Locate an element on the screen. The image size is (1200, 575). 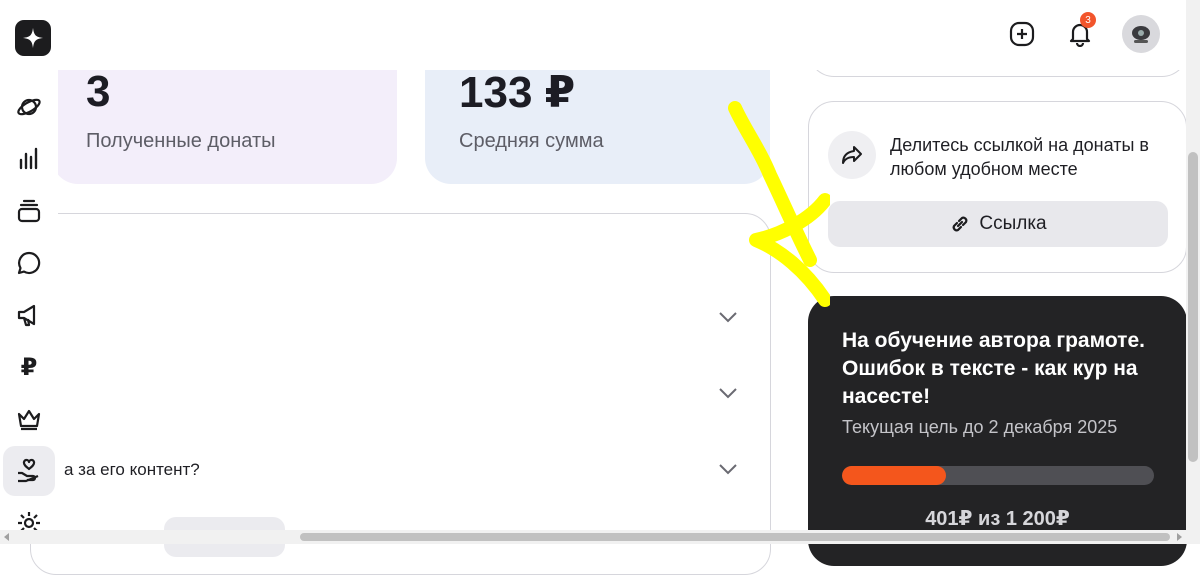
horizontal-scrollbar is located at coordinates (600, 537).